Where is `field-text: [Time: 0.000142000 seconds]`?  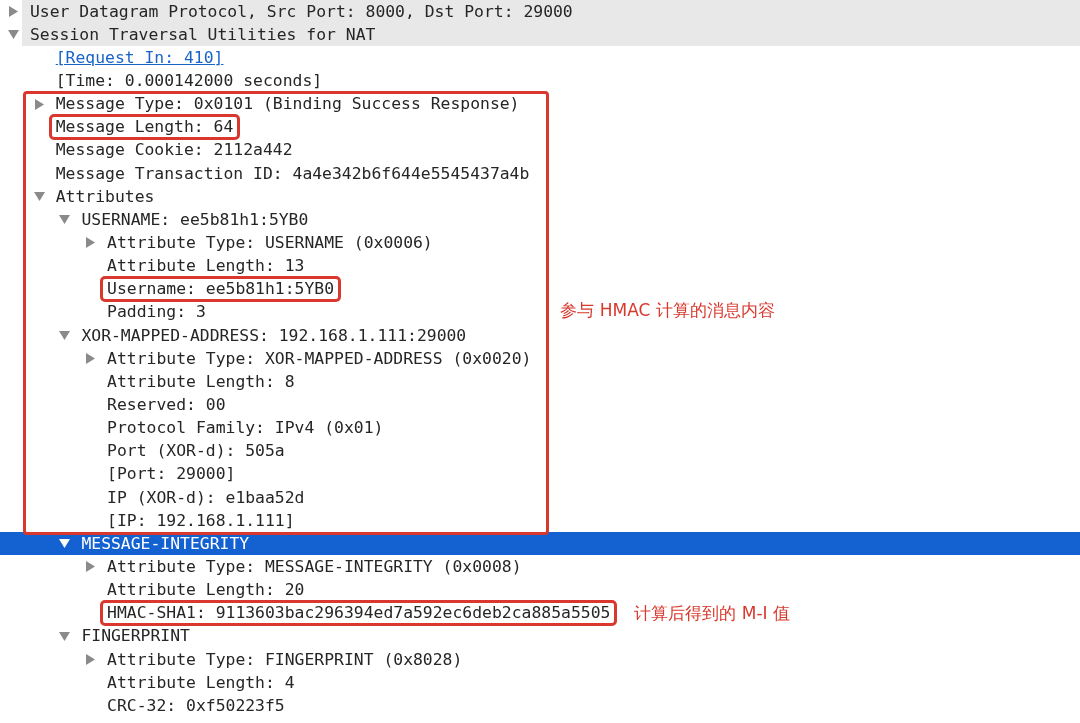 field-text: [Time: 0.000142000 seconds] is located at coordinates (189, 81).